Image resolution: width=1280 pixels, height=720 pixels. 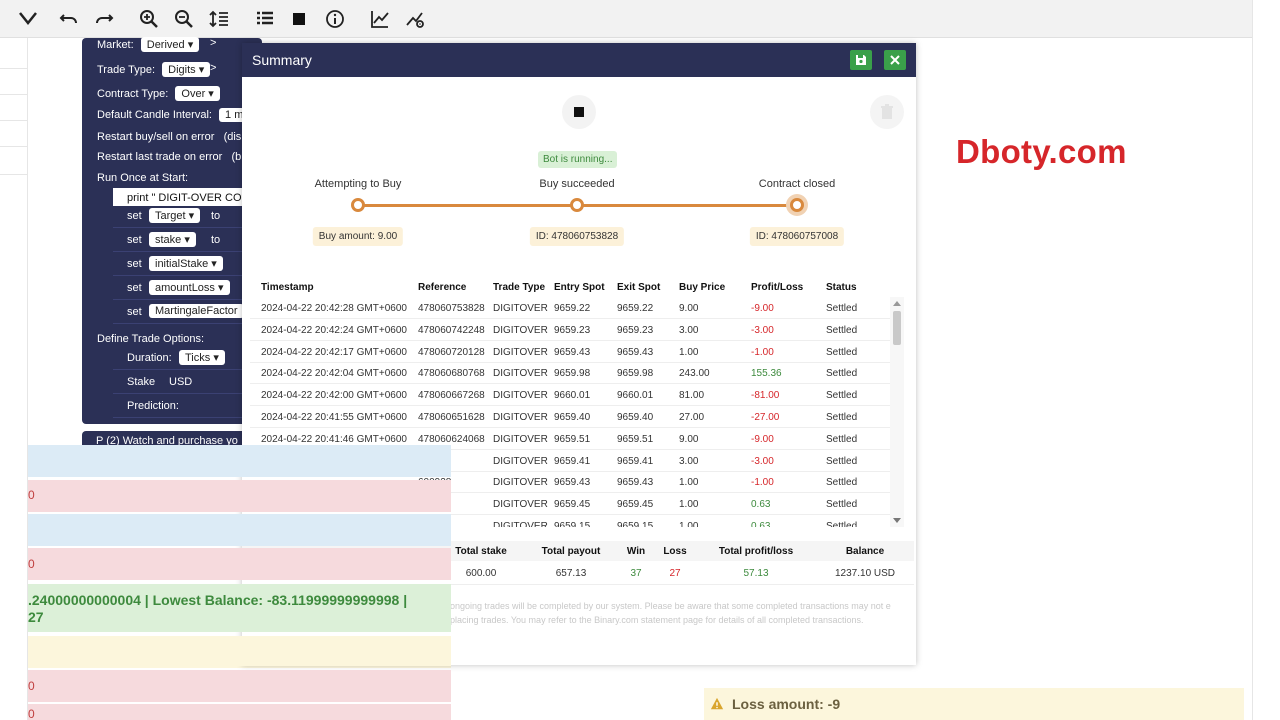 What do you see at coordinates (675, 573) in the screenshot?
I see `loss-count: 27` at bounding box center [675, 573].